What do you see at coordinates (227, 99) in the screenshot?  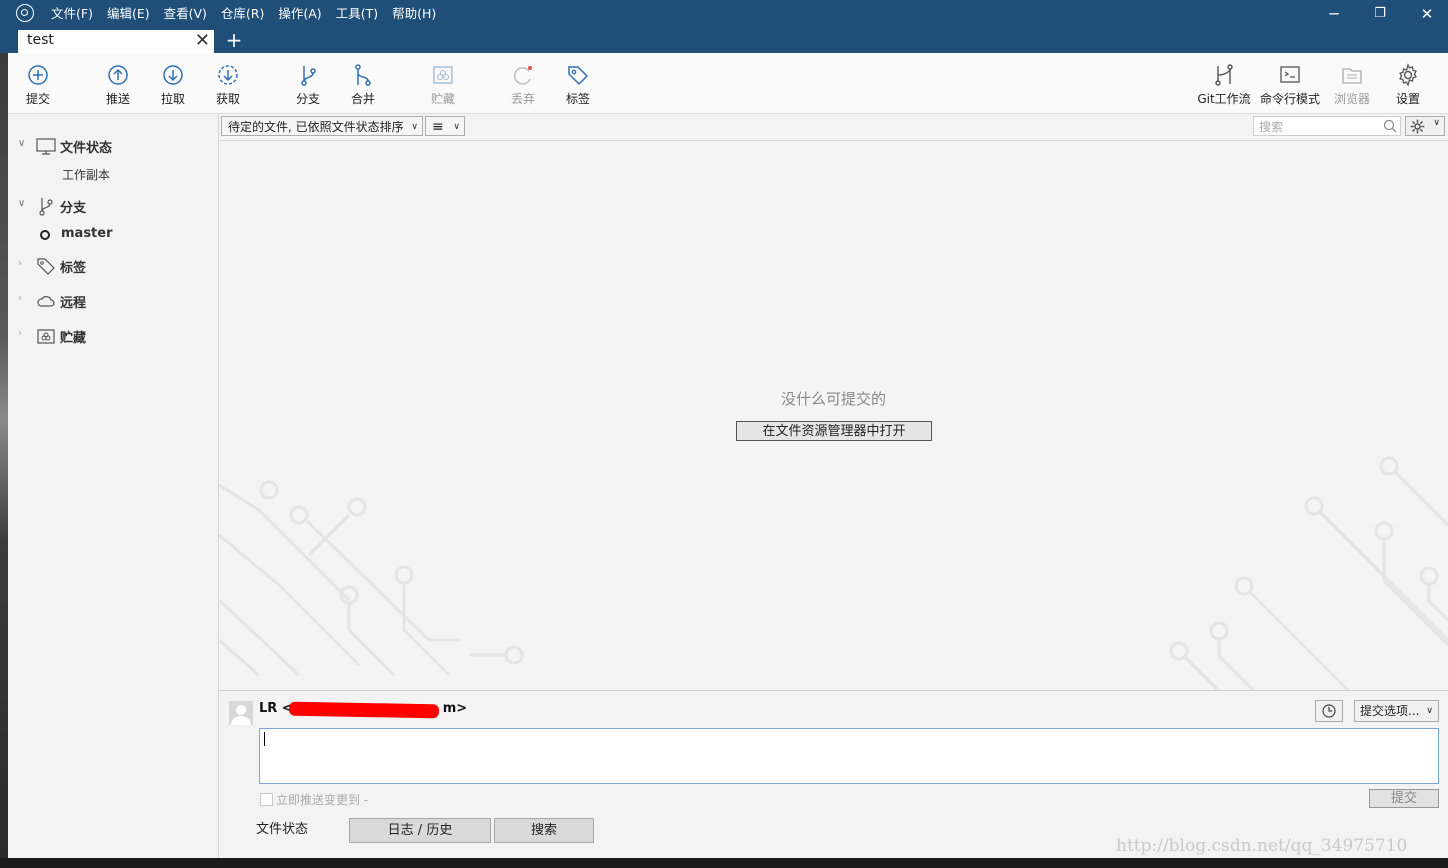 I see `fetch-label: 获取` at bounding box center [227, 99].